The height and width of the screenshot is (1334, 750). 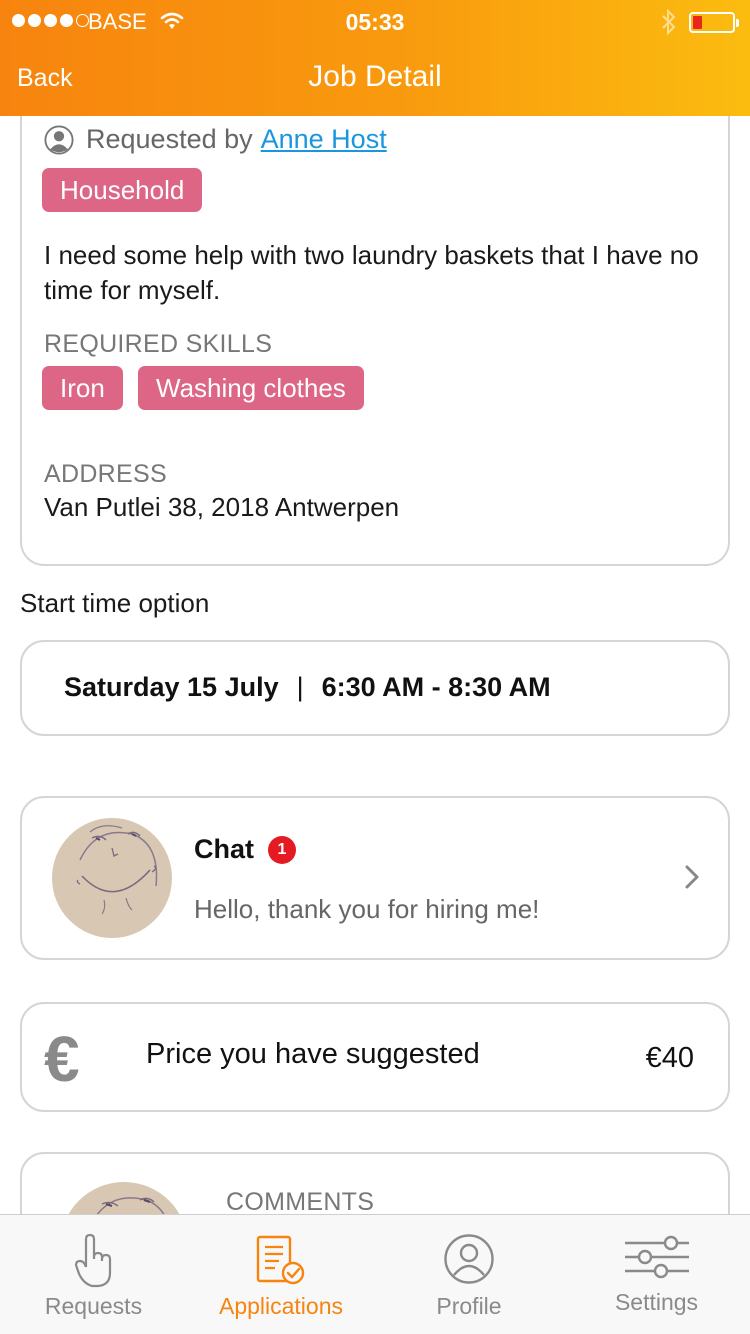 What do you see at coordinates (112, 878) in the screenshot?
I see `avatar` at bounding box center [112, 878].